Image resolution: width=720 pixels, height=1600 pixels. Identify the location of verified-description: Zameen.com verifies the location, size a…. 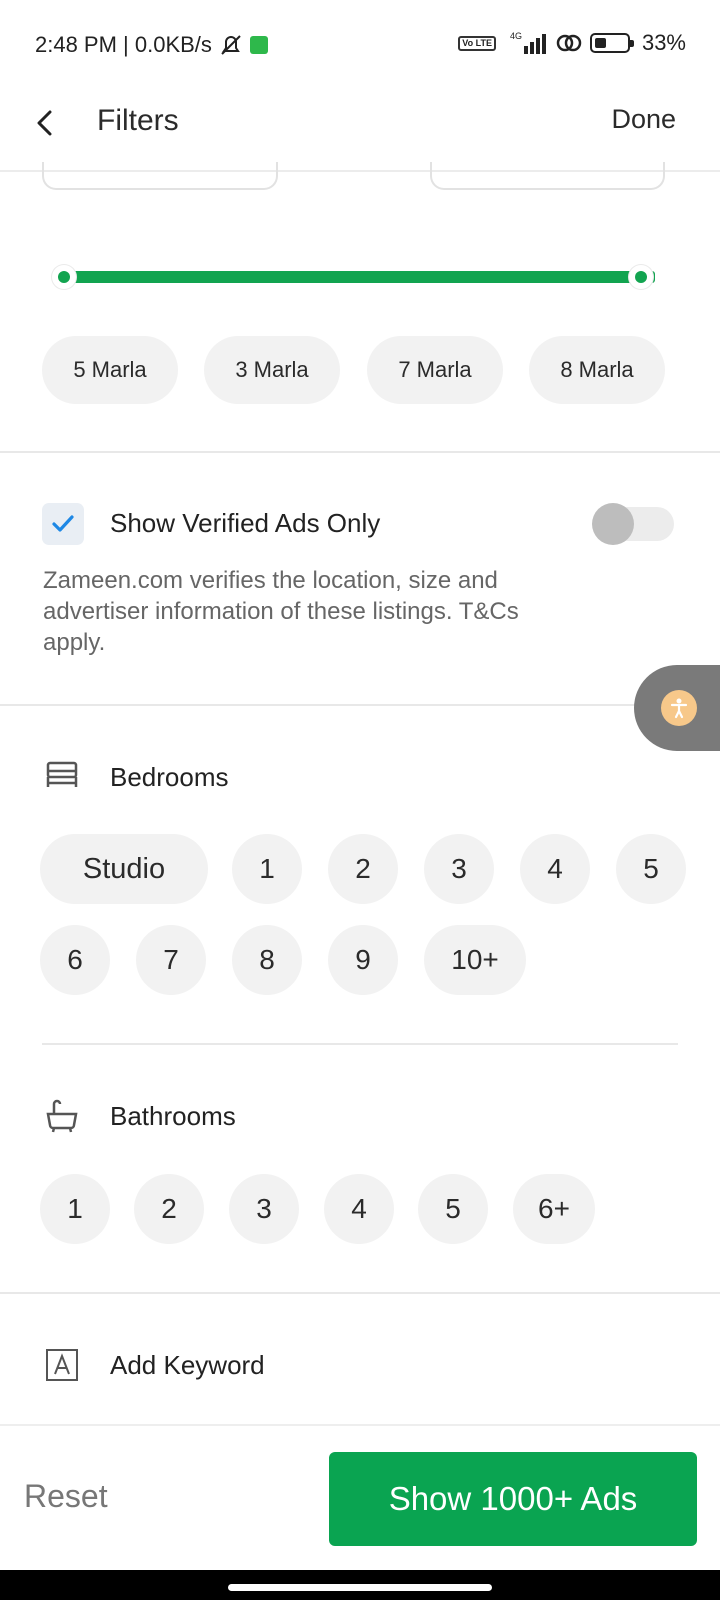
(281, 611).